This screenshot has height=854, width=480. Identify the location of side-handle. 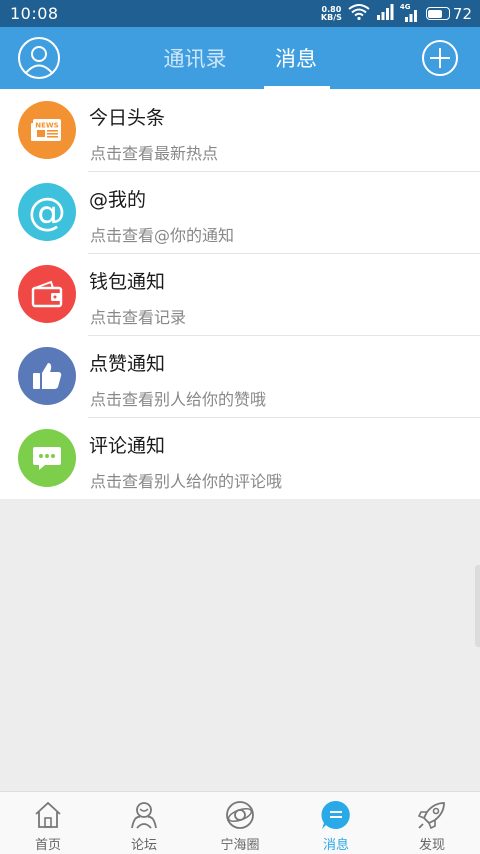
(477, 606).